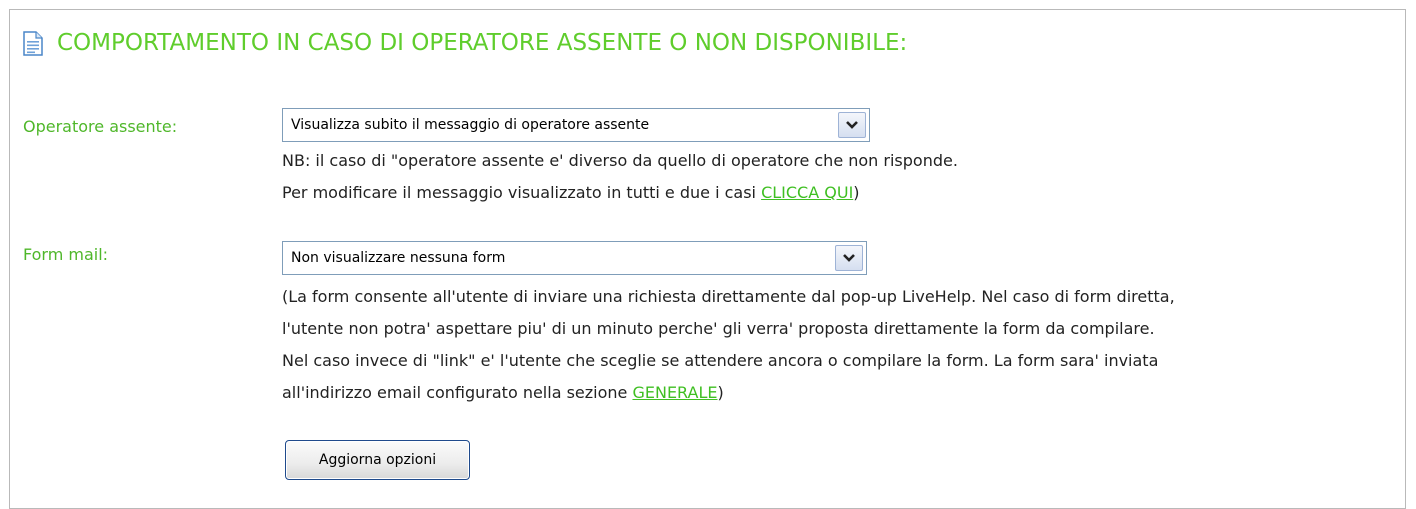 This screenshot has width=1416, height=509. I want to click on form-mail-selected-value: Non visualizzare nessuna form, so click(398, 258).